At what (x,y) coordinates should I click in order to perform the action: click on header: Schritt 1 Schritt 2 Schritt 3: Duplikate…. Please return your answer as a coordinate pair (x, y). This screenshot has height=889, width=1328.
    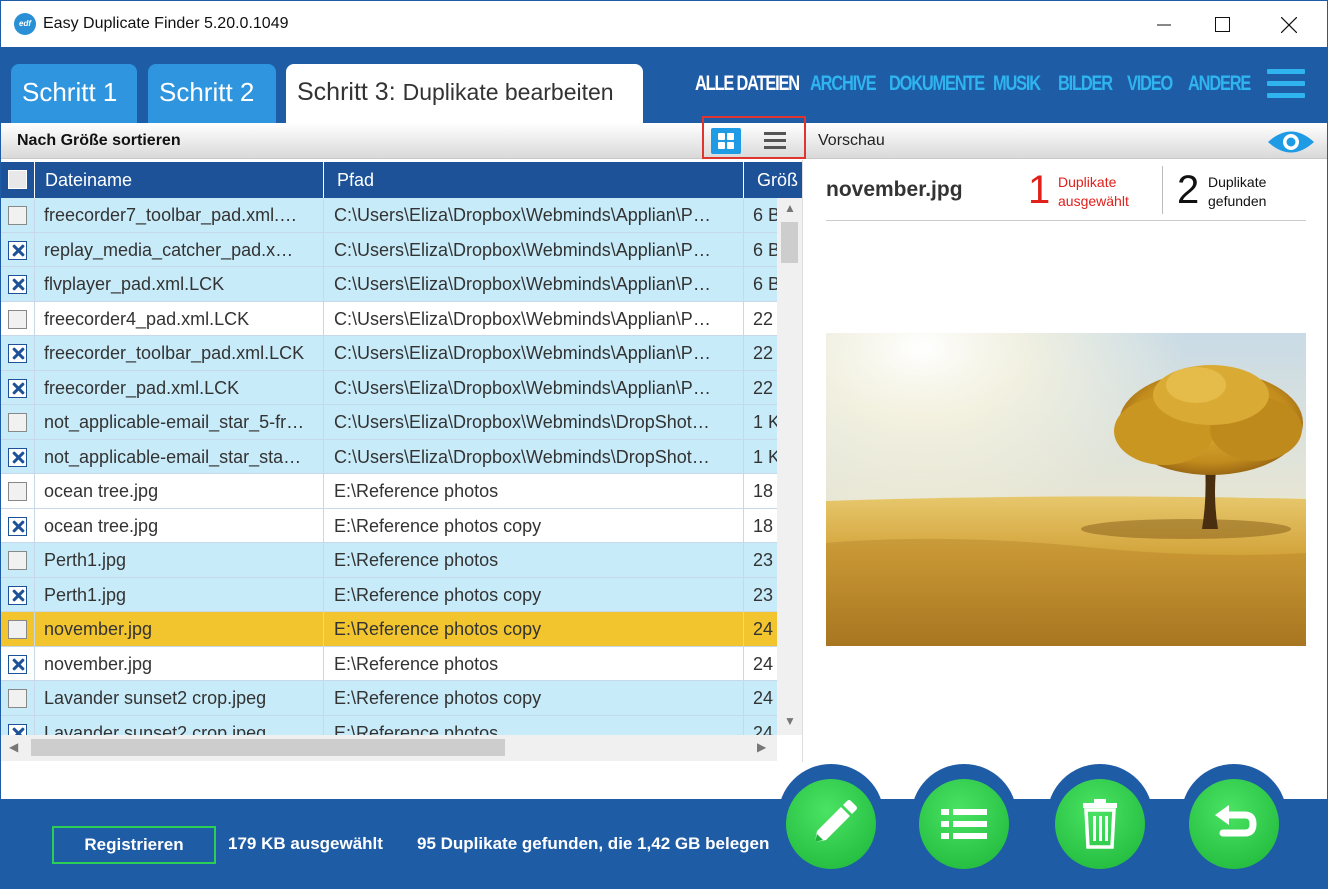
    Looking at the image, I should click on (664, 85).